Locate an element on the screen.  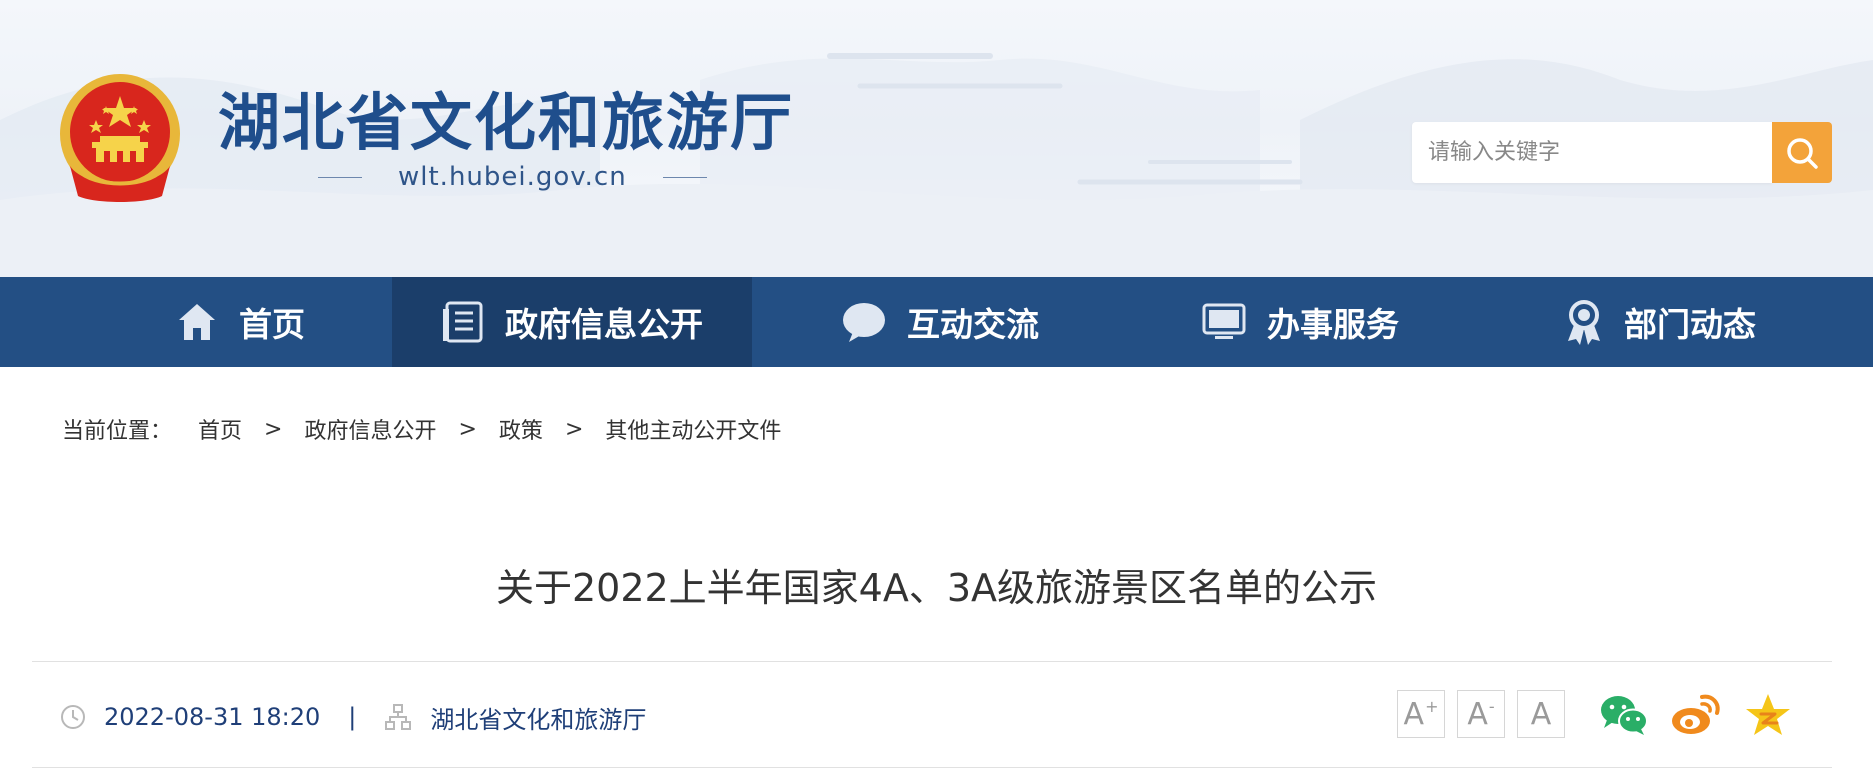
nav-item-gov-info: 政府信息公开 is located at coordinates (572, 322).